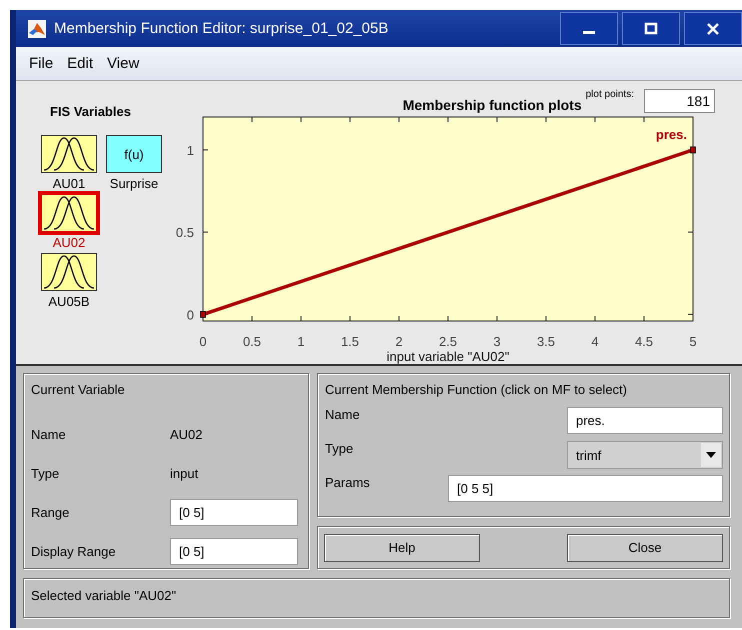 This screenshot has height=630, width=742. I want to click on help-button: Help, so click(402, 548).